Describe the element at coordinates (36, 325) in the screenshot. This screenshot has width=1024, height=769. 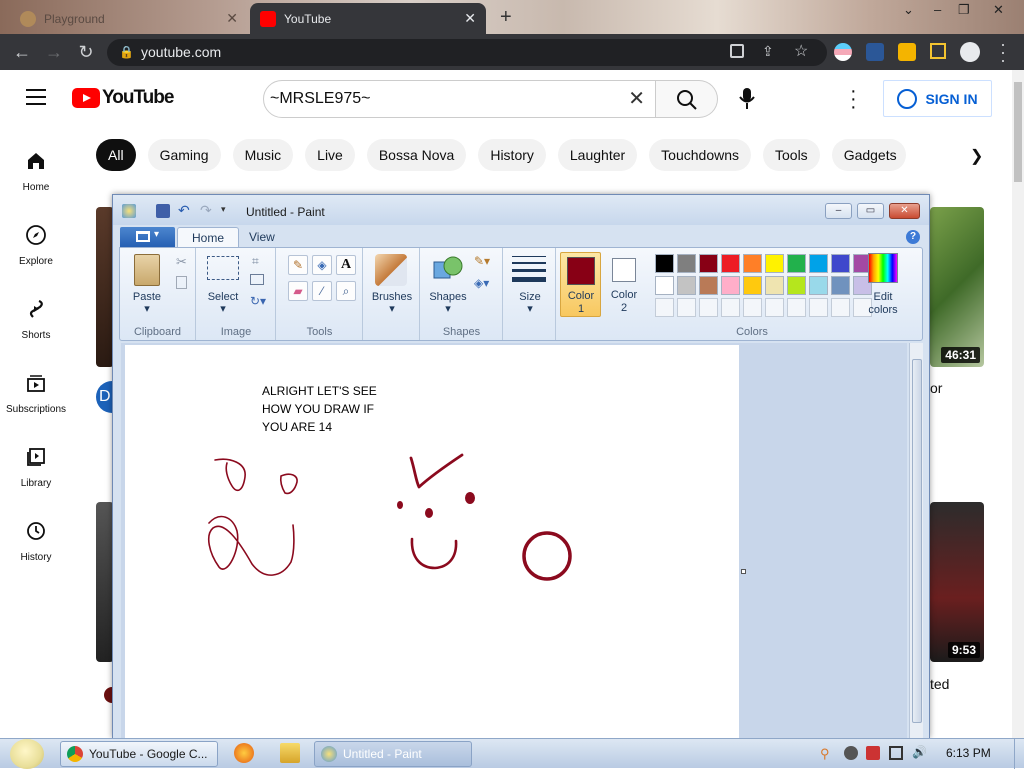
I see `nav-shorts: Shorts` at that location.